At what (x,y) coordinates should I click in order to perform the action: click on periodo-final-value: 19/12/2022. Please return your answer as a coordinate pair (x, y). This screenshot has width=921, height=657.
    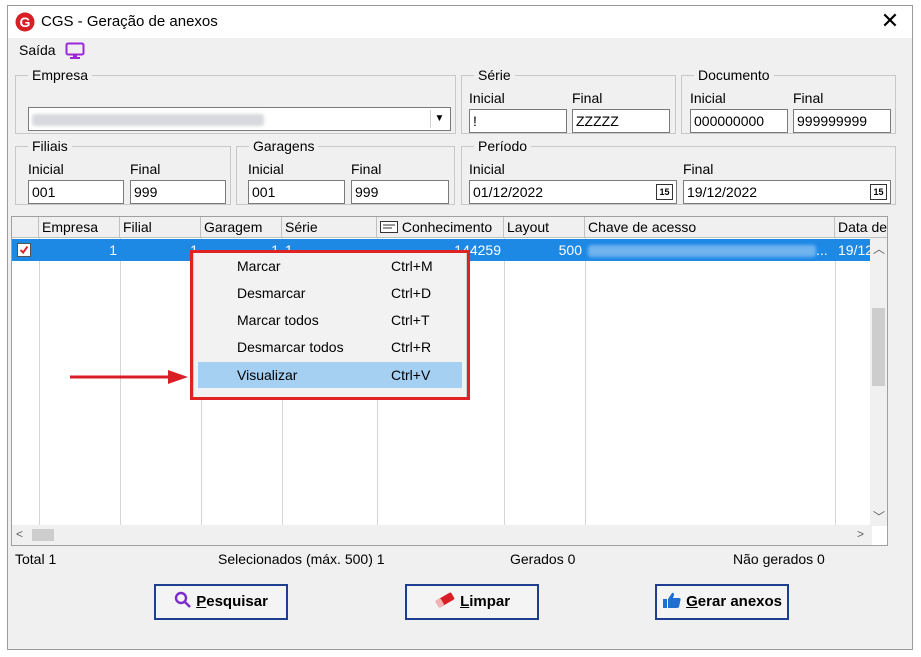
    Looking at the image, I should click on (722, 192).